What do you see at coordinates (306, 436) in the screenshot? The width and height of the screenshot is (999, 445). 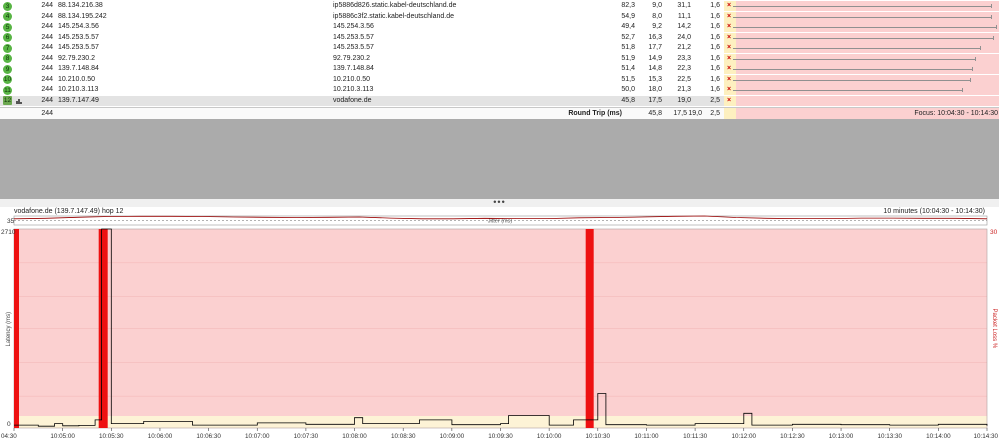 I see `x-tick-label: 10:07:30` at bounding box center [306, 436].